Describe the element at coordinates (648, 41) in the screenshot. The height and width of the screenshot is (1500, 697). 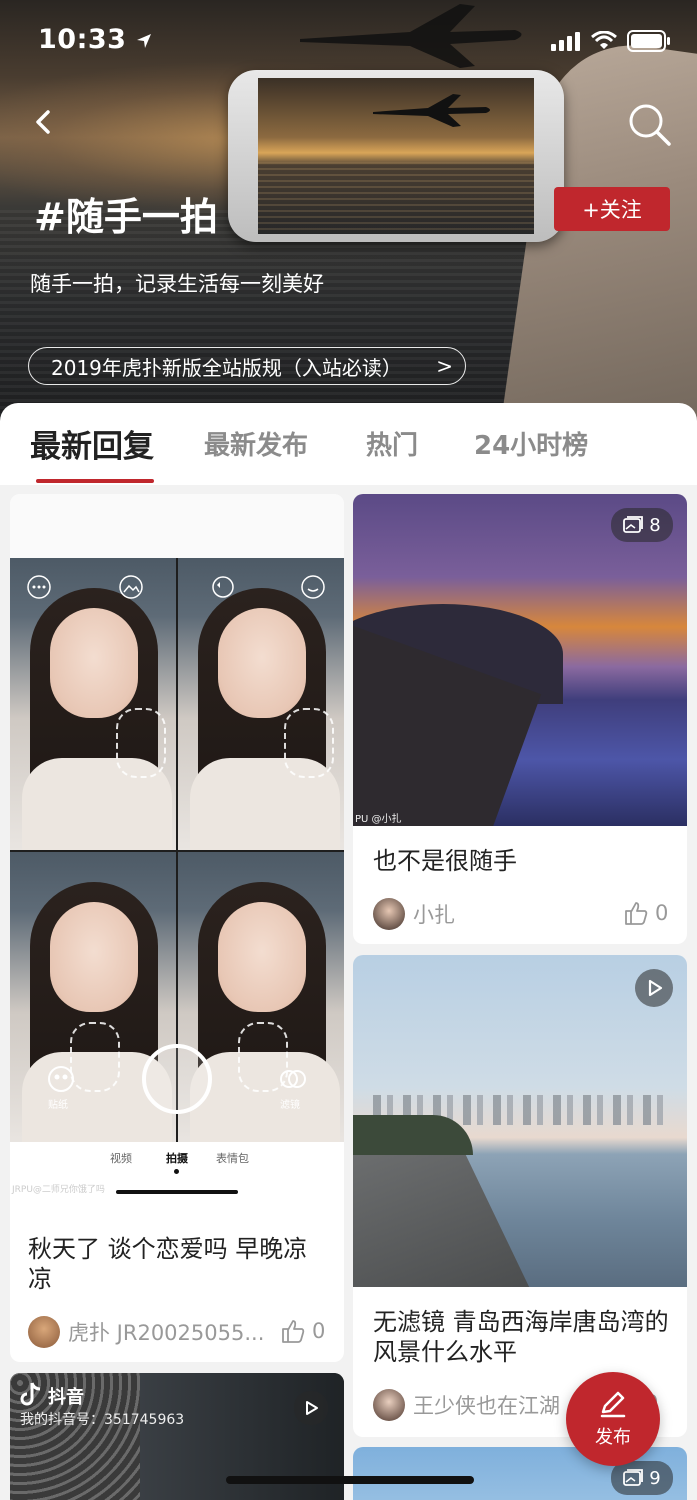
I see `battery-icon` at that location.